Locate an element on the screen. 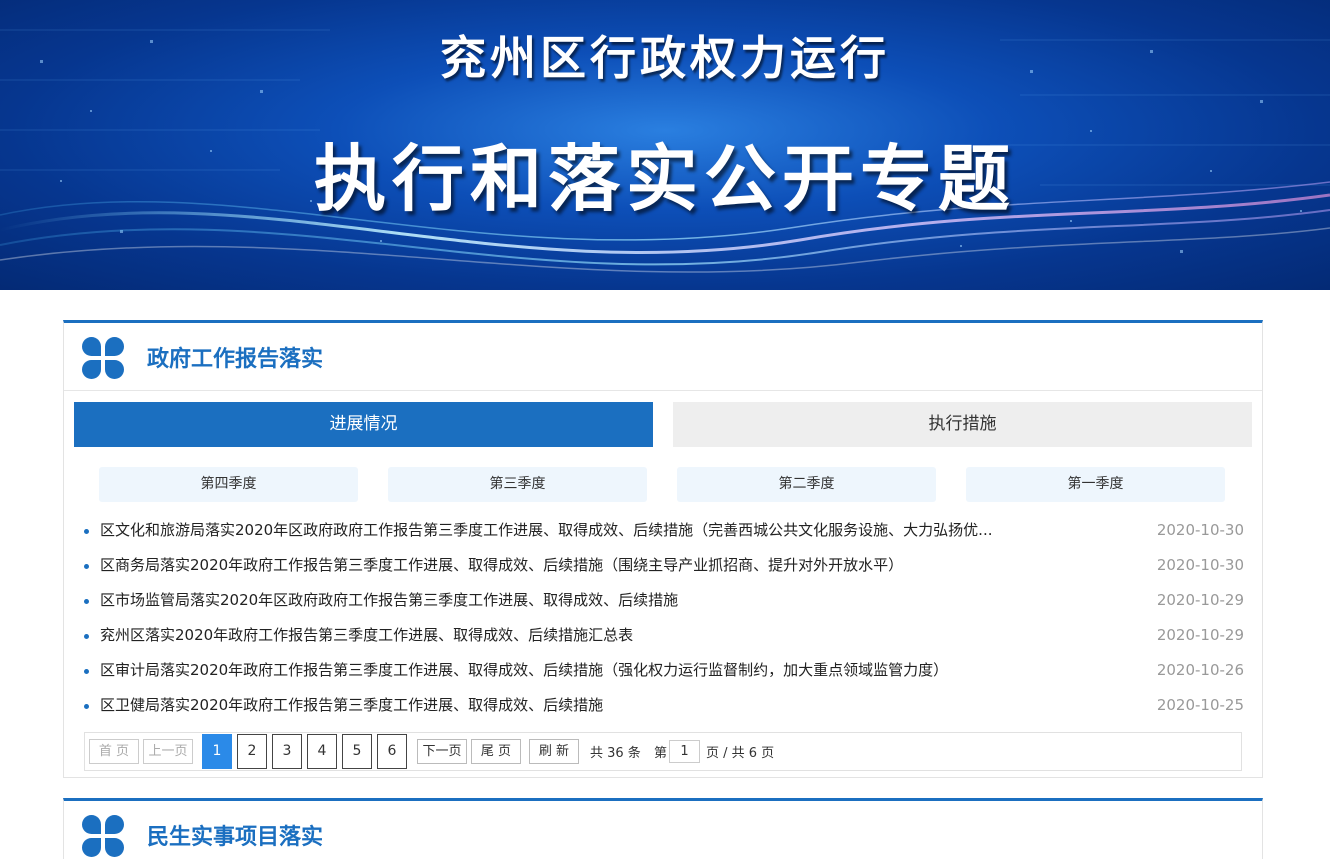 This screenshot has width=1330, height=859. list-item-date: 2020-10-25 is located at coordinates (1200, 705).